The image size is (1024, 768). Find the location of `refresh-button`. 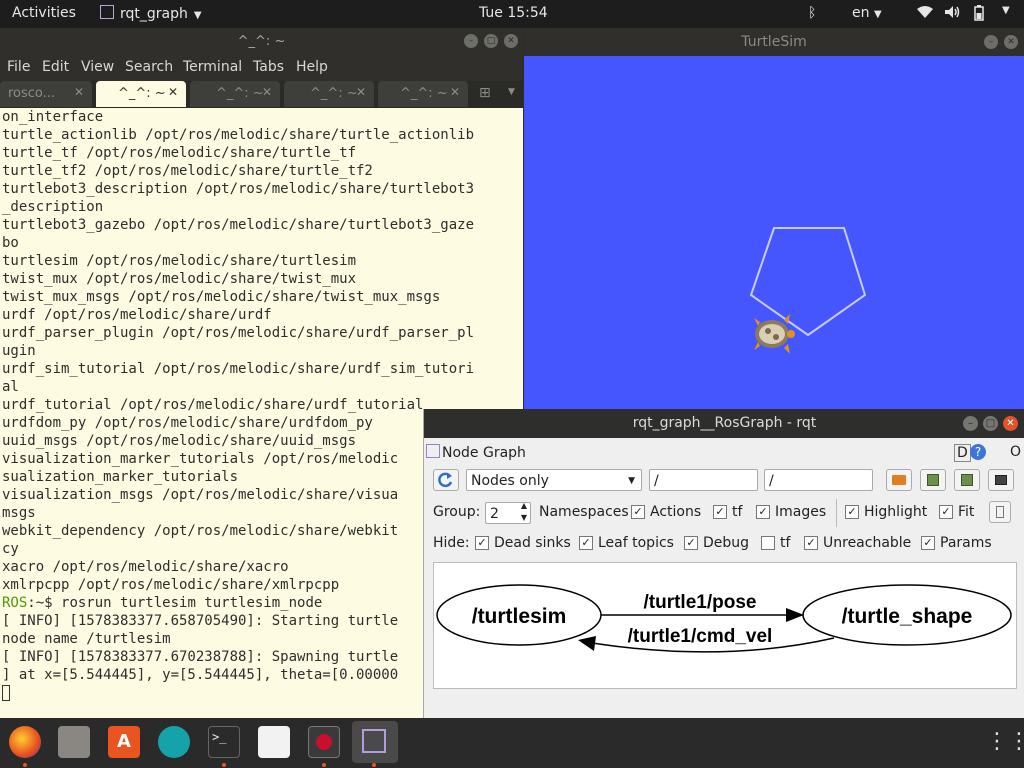

refresh-button is located at coordinates (446, 480).